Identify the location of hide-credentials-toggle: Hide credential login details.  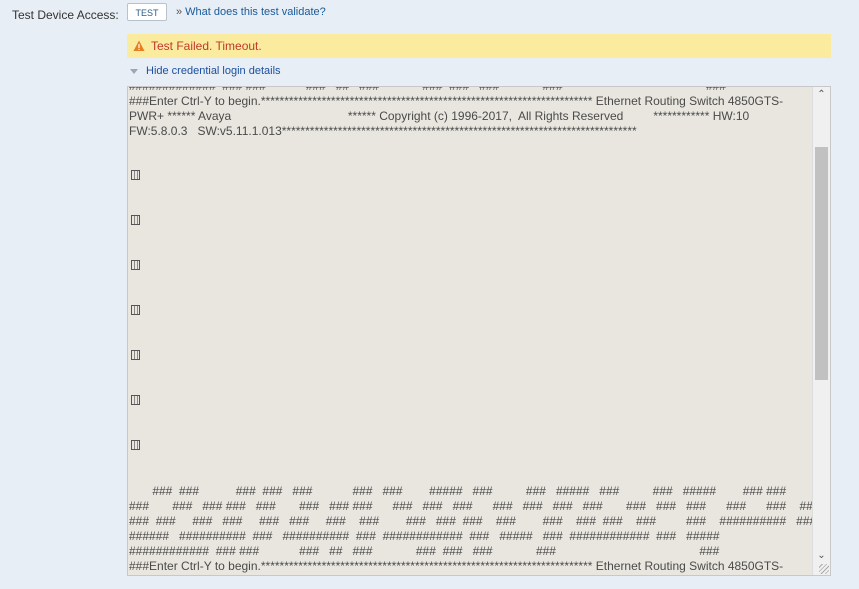
(205, 71).